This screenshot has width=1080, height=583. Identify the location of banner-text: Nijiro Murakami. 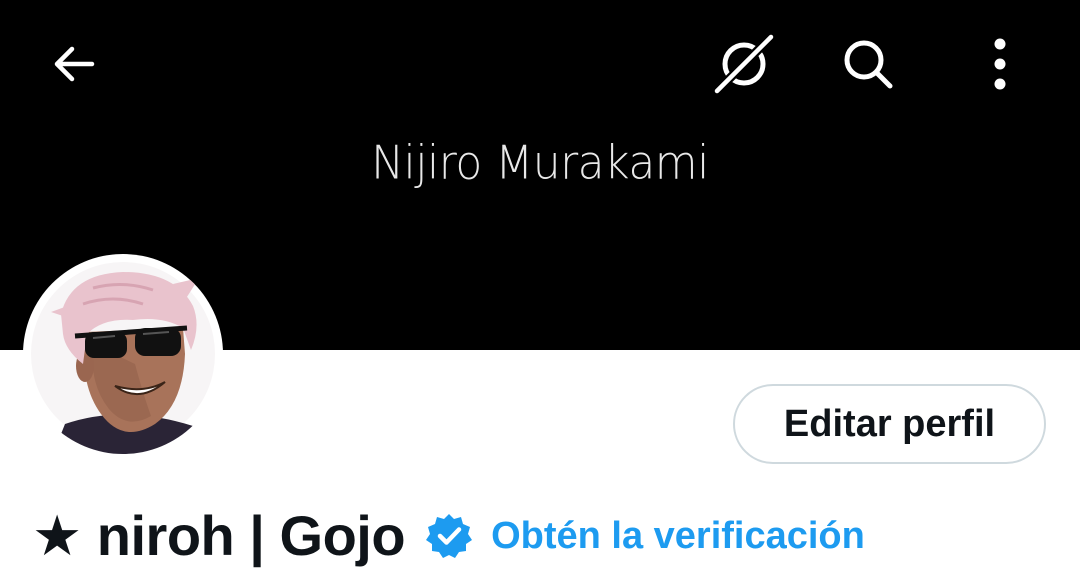
(540, 163).